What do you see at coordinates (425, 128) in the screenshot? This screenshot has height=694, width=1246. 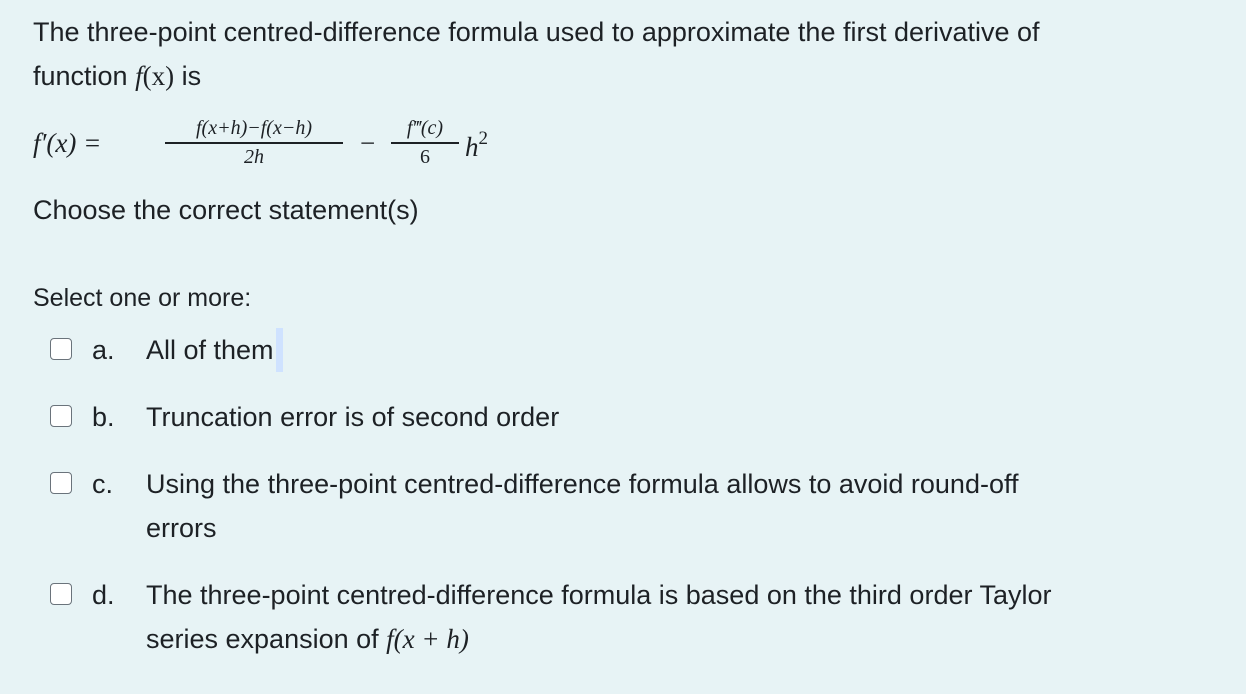 I see `formula-fraction-2-numerator: f‴(c)` at bounding box center [425, 128].